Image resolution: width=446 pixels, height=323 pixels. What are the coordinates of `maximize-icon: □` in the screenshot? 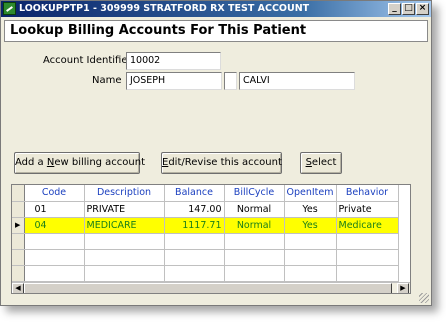 It's located at (408, 9).